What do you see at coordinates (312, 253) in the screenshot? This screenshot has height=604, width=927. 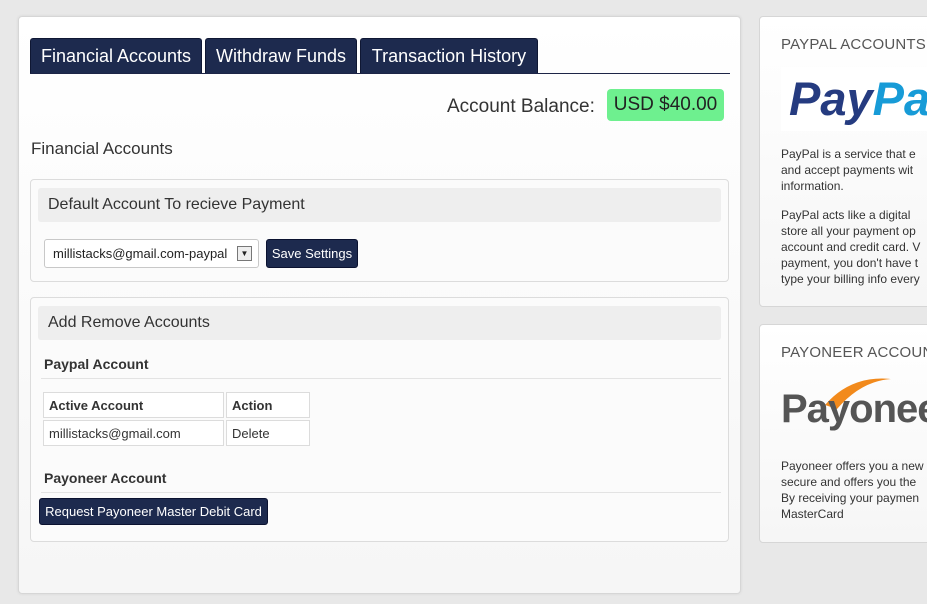 I see `save-settings-button: Save Settings` at bounding box center [312, 253].